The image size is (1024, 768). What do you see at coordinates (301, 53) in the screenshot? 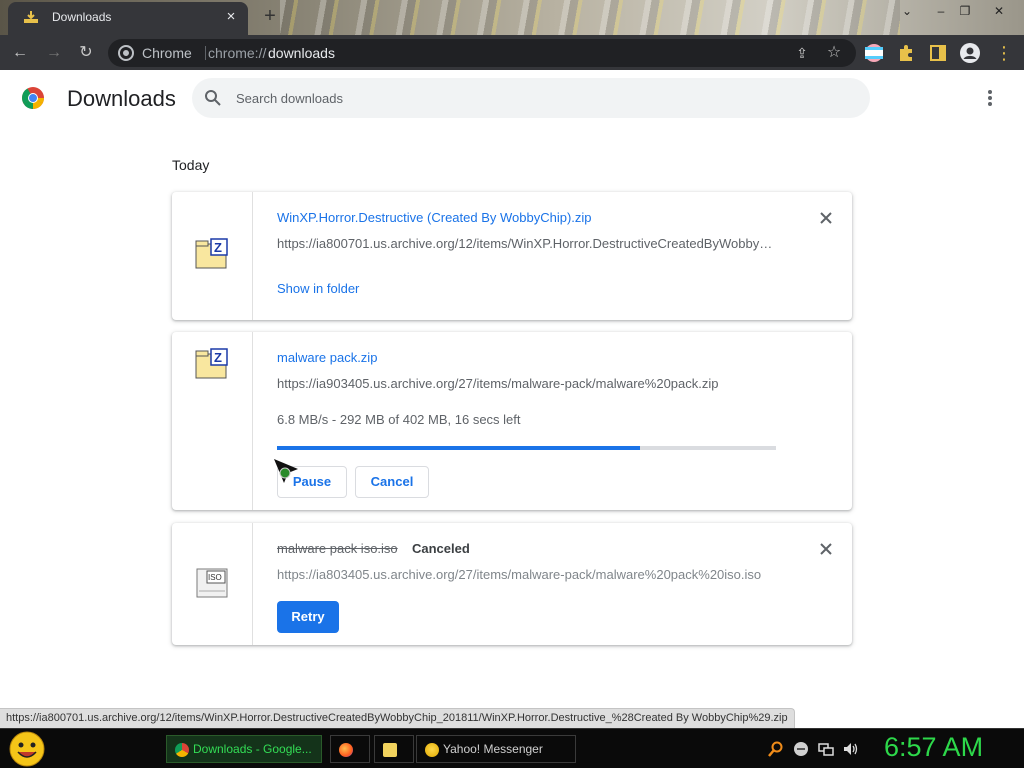
I see `url-host: downloads` at bounding box center [301, 53].